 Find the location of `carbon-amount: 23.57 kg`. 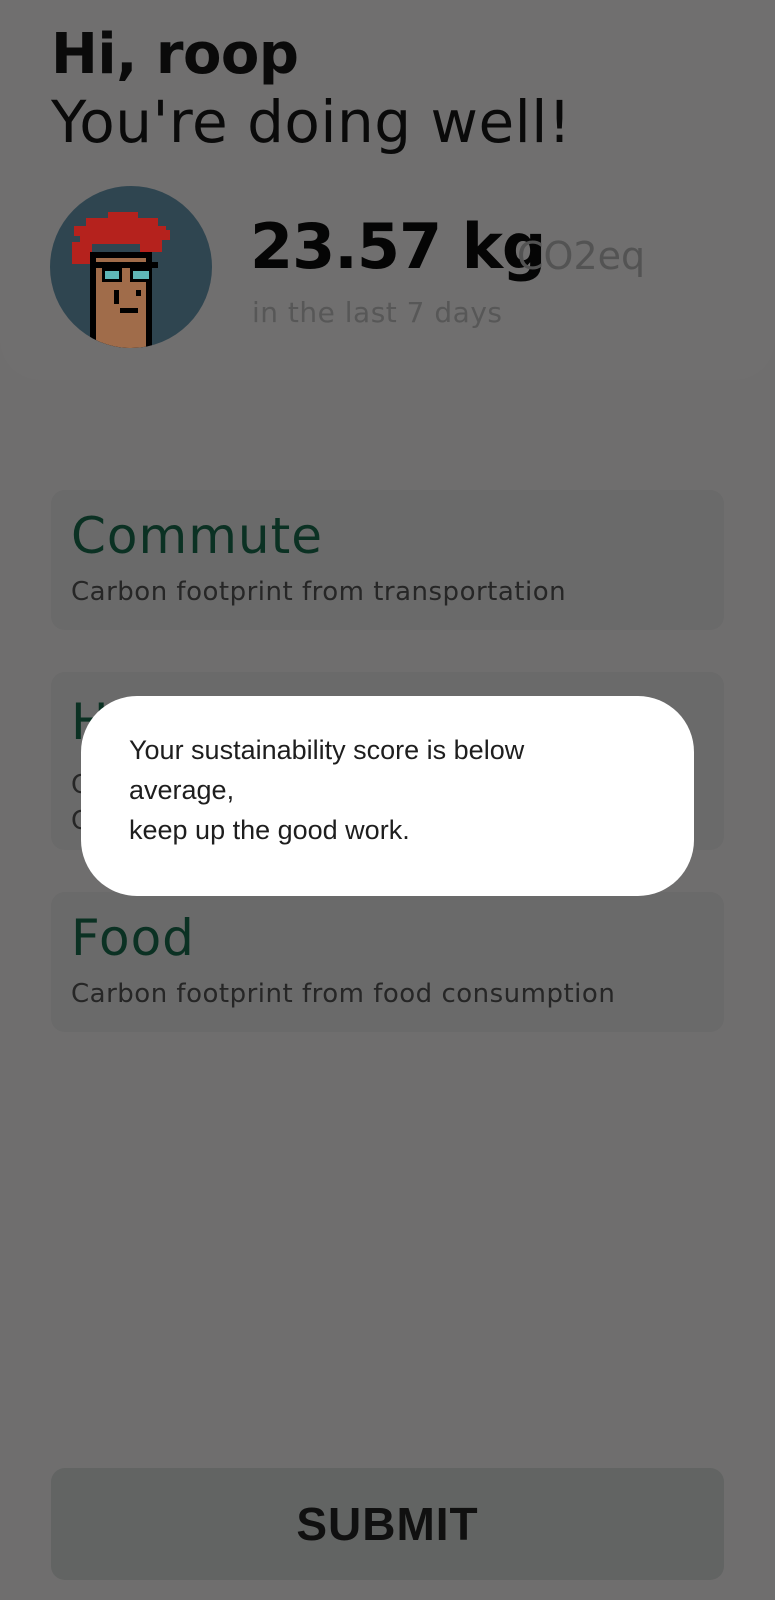

carbon-amount: 23.57 kg is located at coordinates (398, 246).